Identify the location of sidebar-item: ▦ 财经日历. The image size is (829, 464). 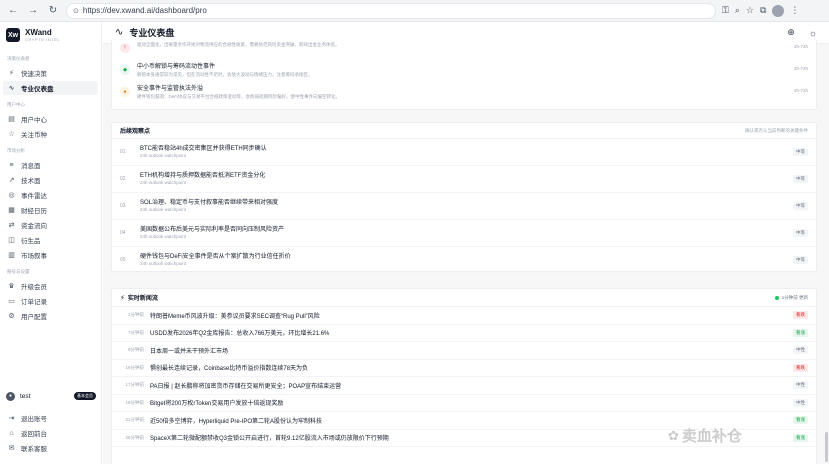
(50, 210).